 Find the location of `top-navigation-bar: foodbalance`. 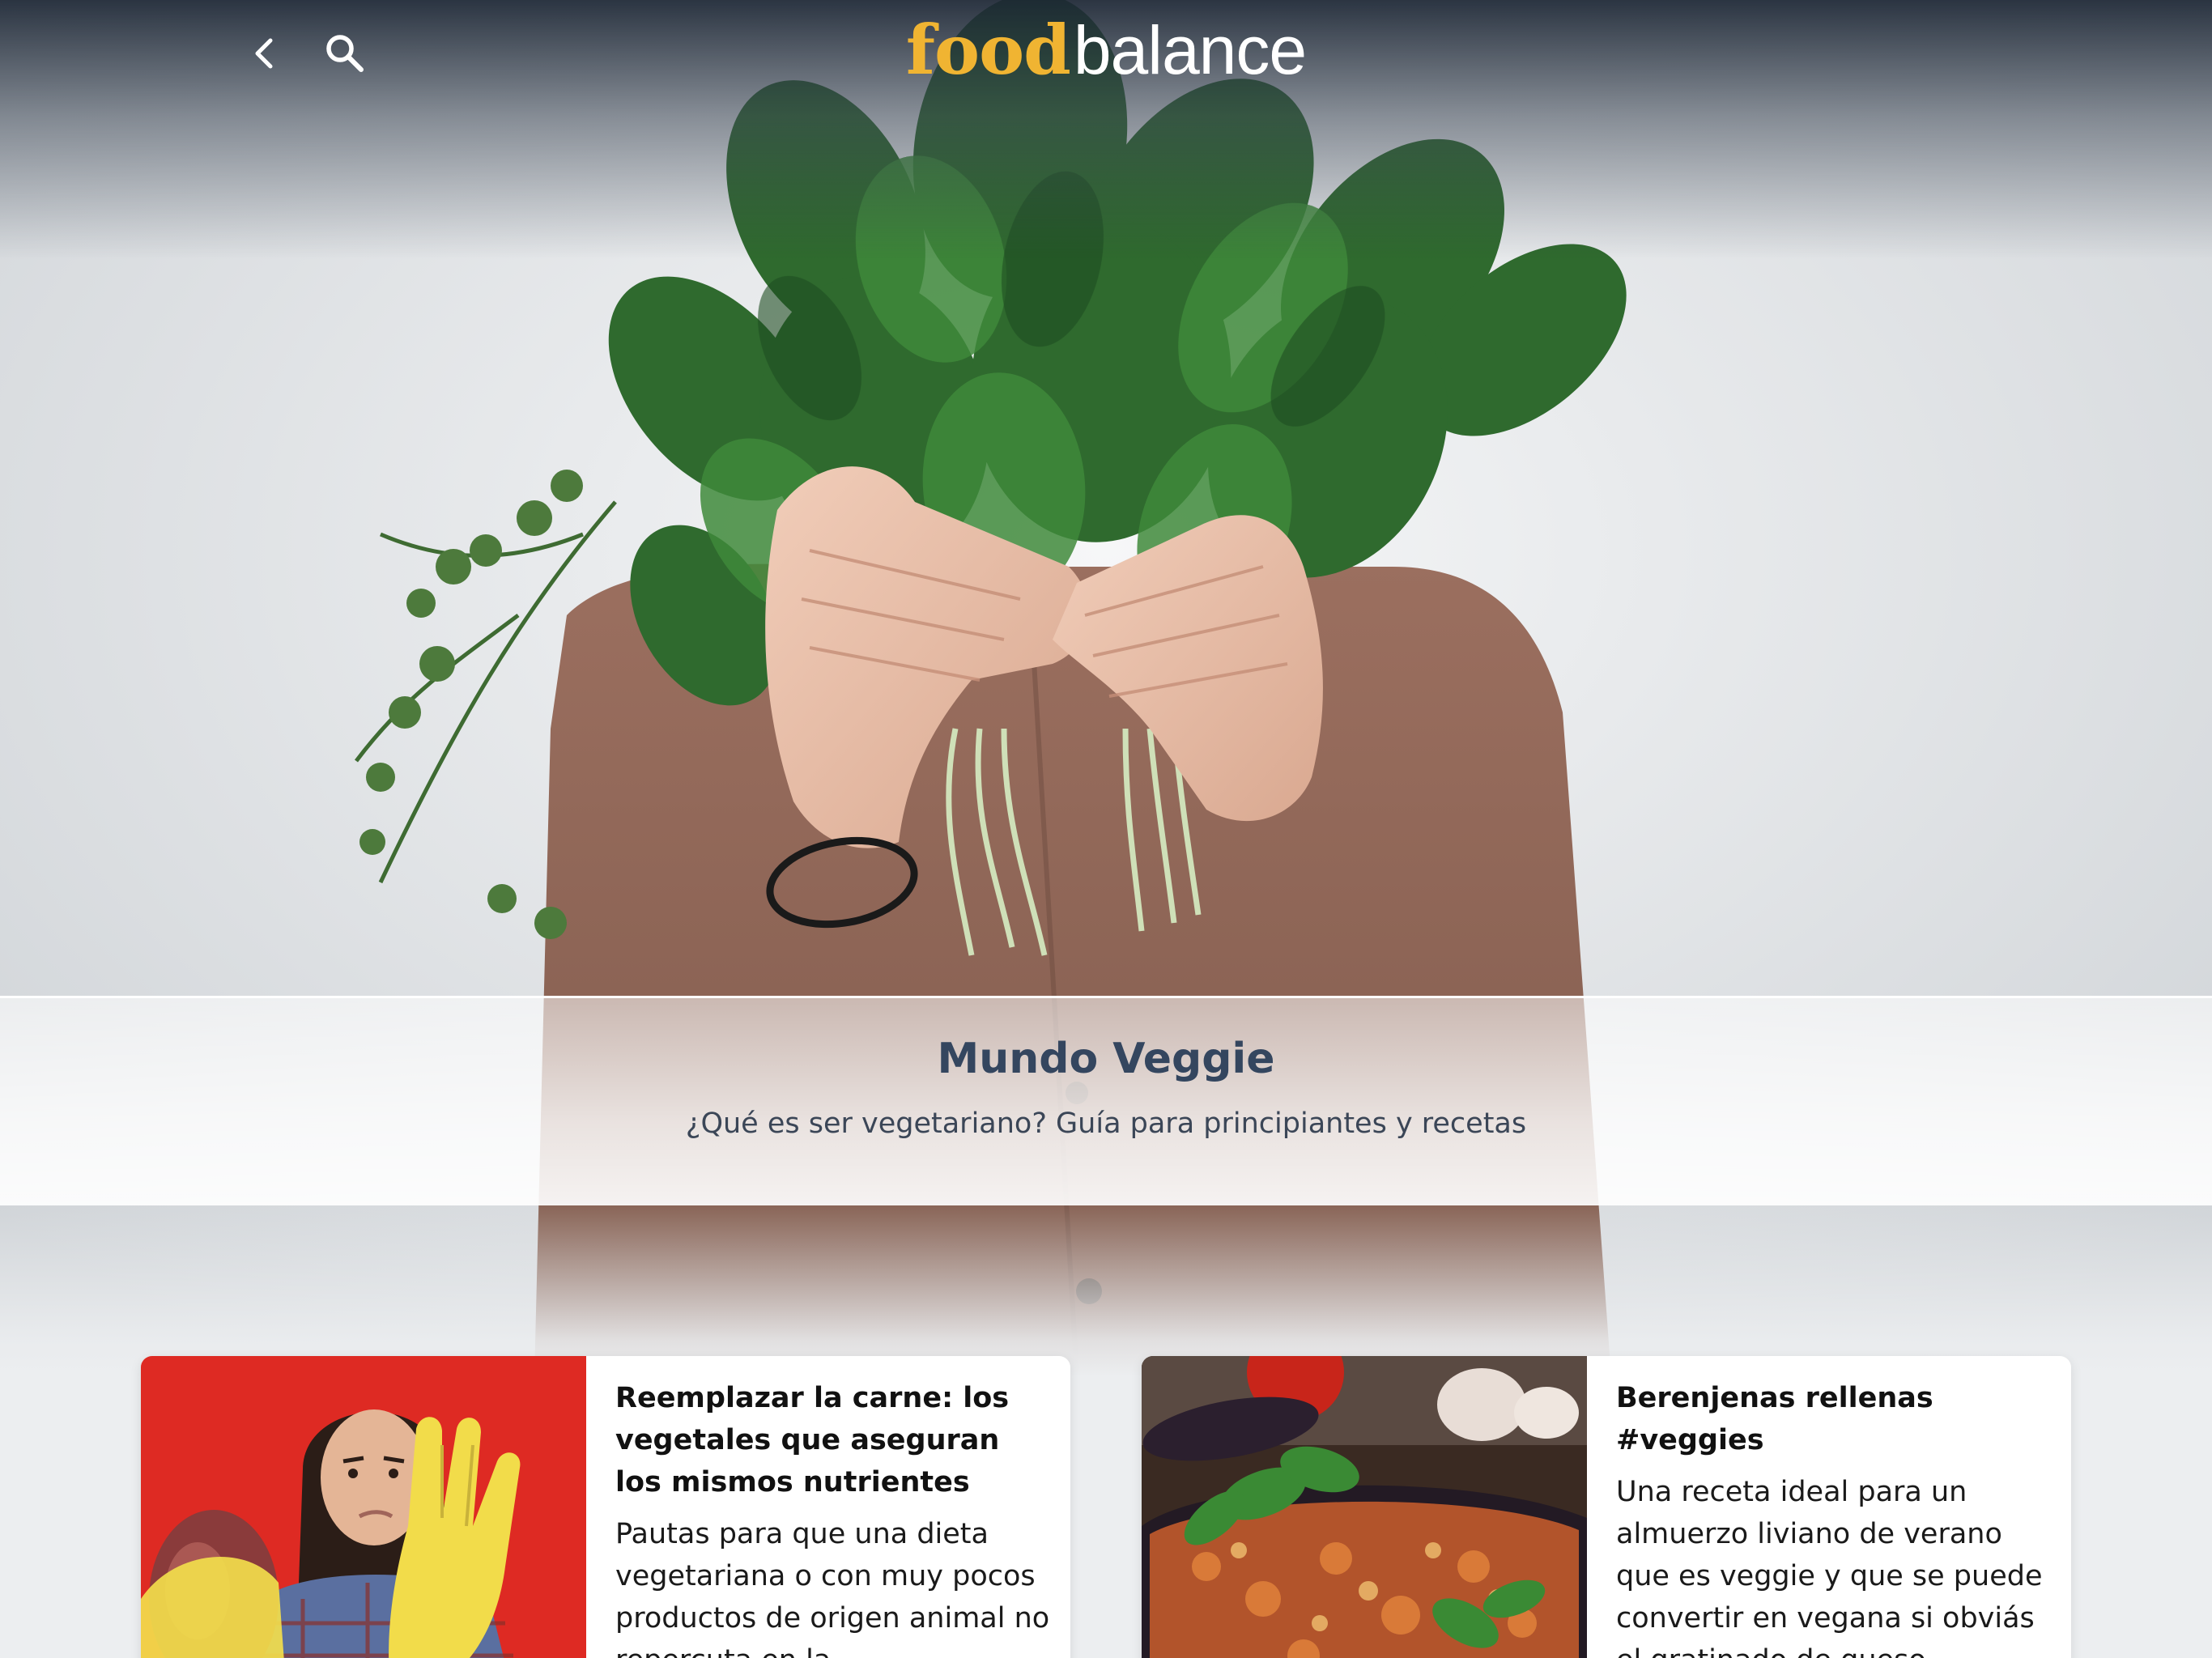

top-navigation-bar: foodbalance is located at coordinates (1106, 52).